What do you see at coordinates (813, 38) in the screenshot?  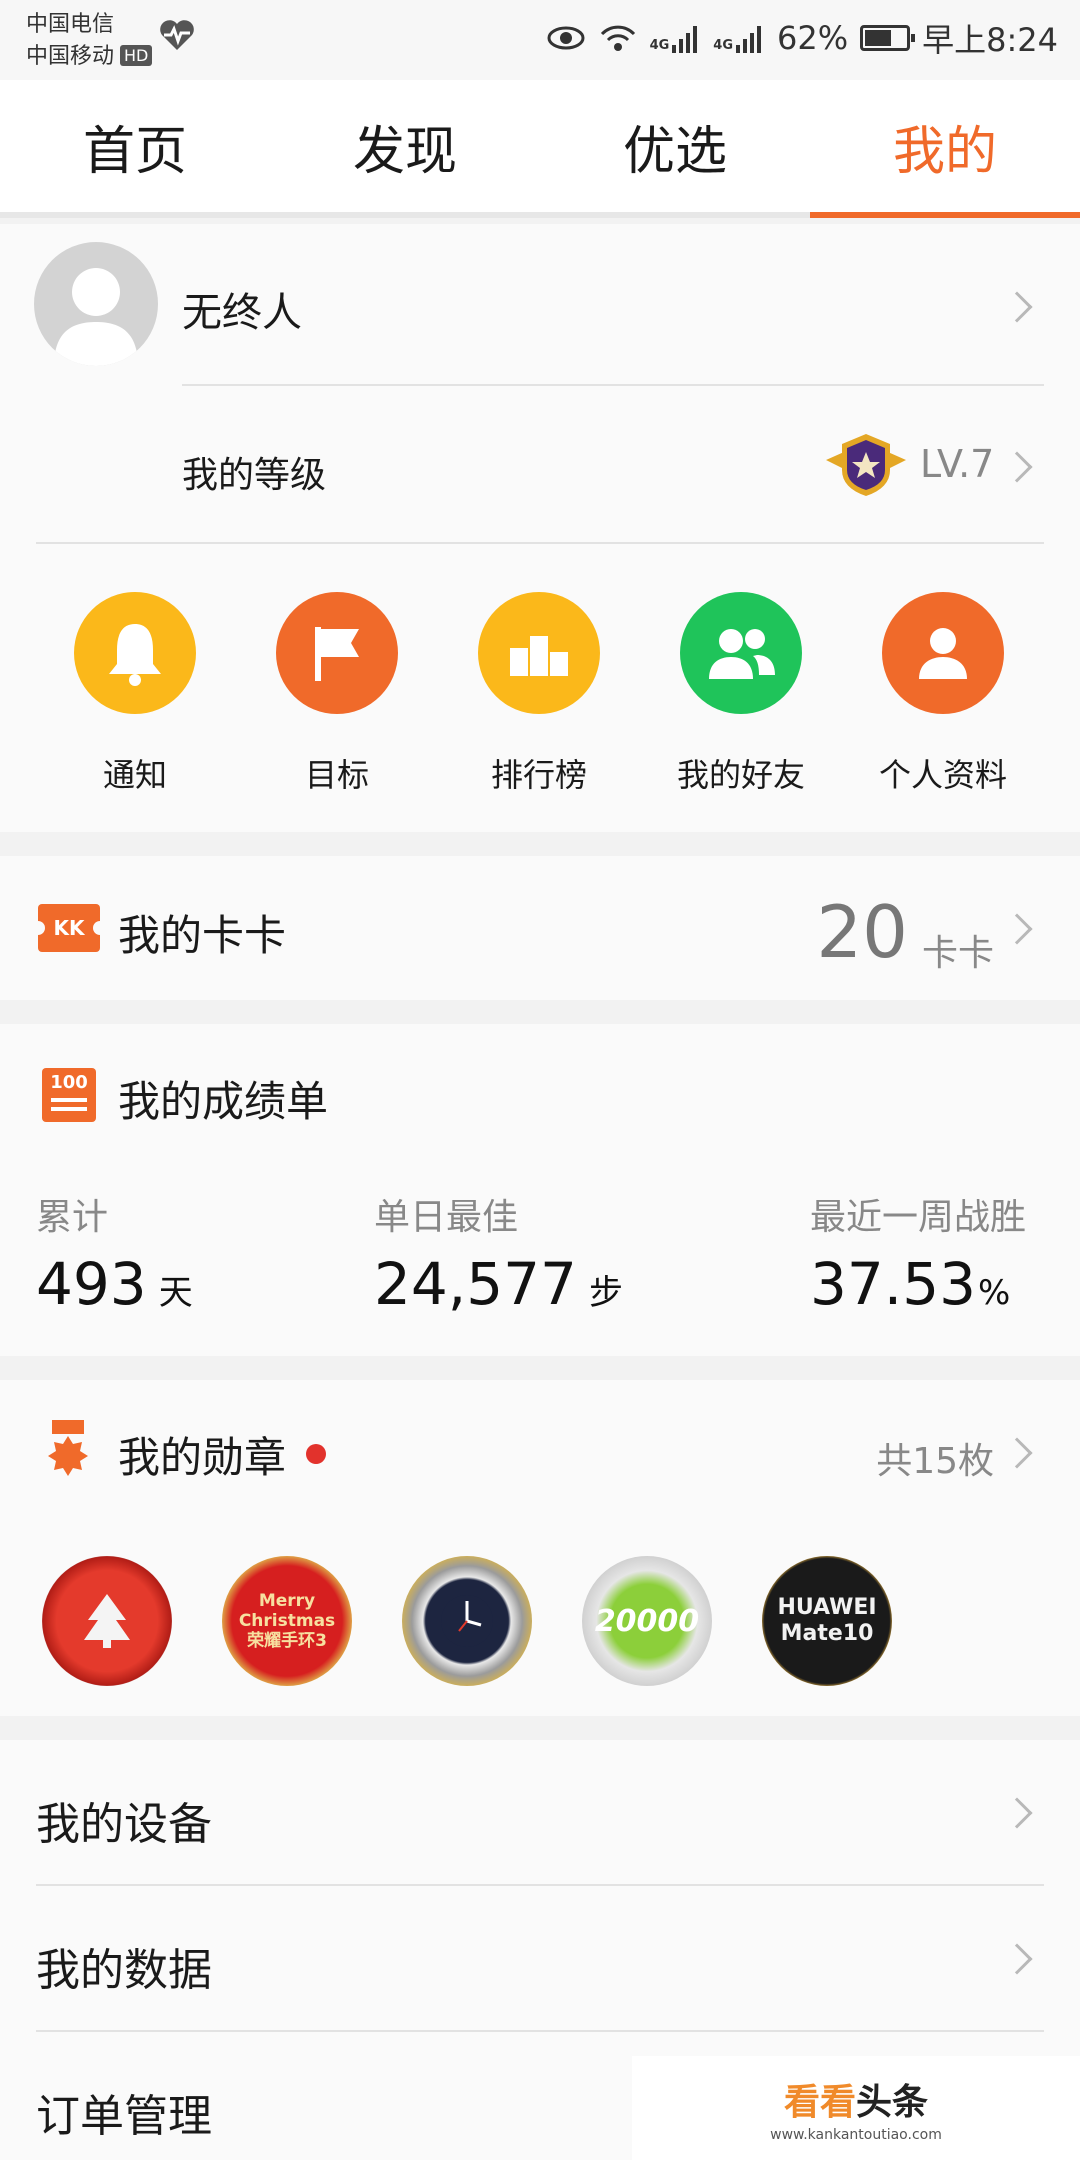 I see `battery-percent: 62%` at bounding box center [813, 38].